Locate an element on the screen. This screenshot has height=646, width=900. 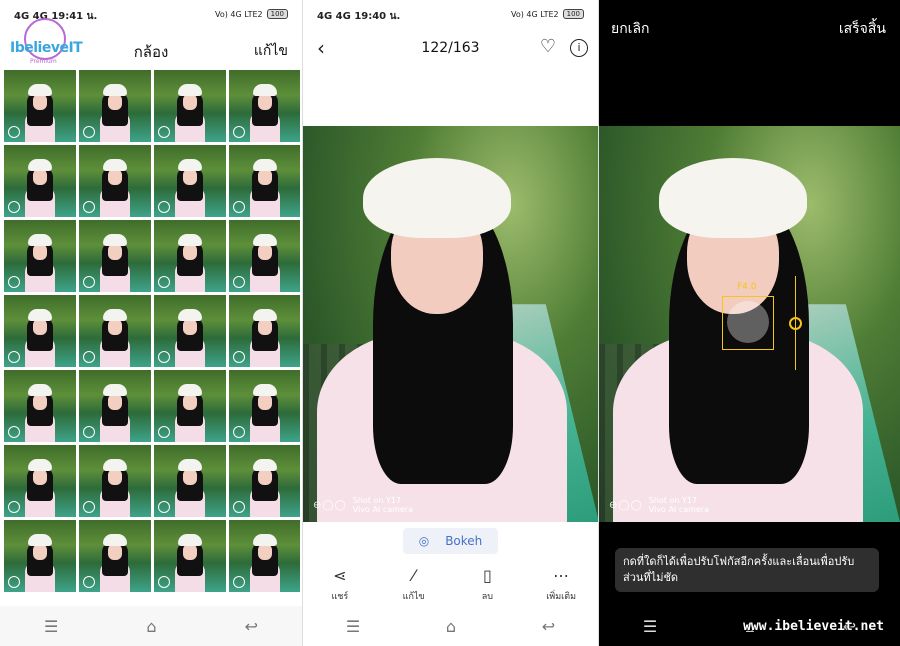
aperture-slider-handle is located at coordinates (795, 323).